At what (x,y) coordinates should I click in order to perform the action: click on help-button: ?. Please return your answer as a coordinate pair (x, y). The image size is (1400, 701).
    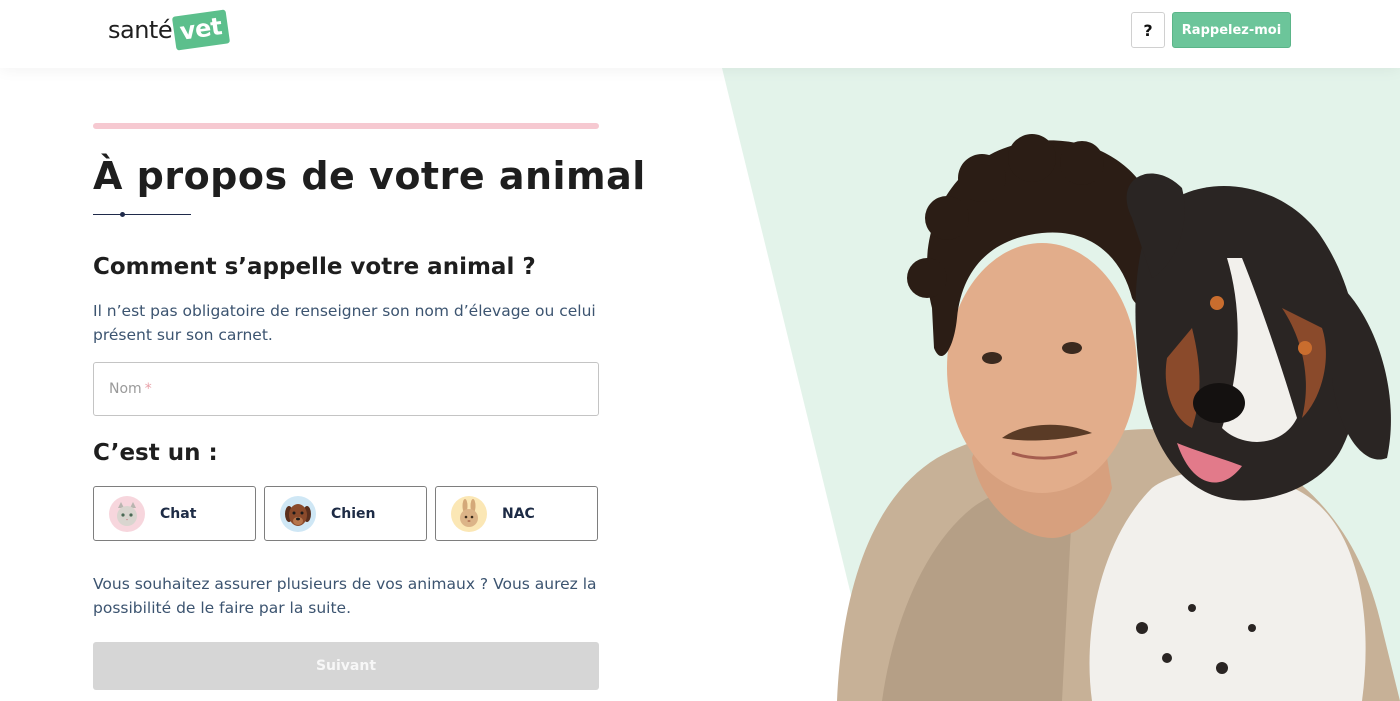
    Looking at the image, I should click on (1148, 30).